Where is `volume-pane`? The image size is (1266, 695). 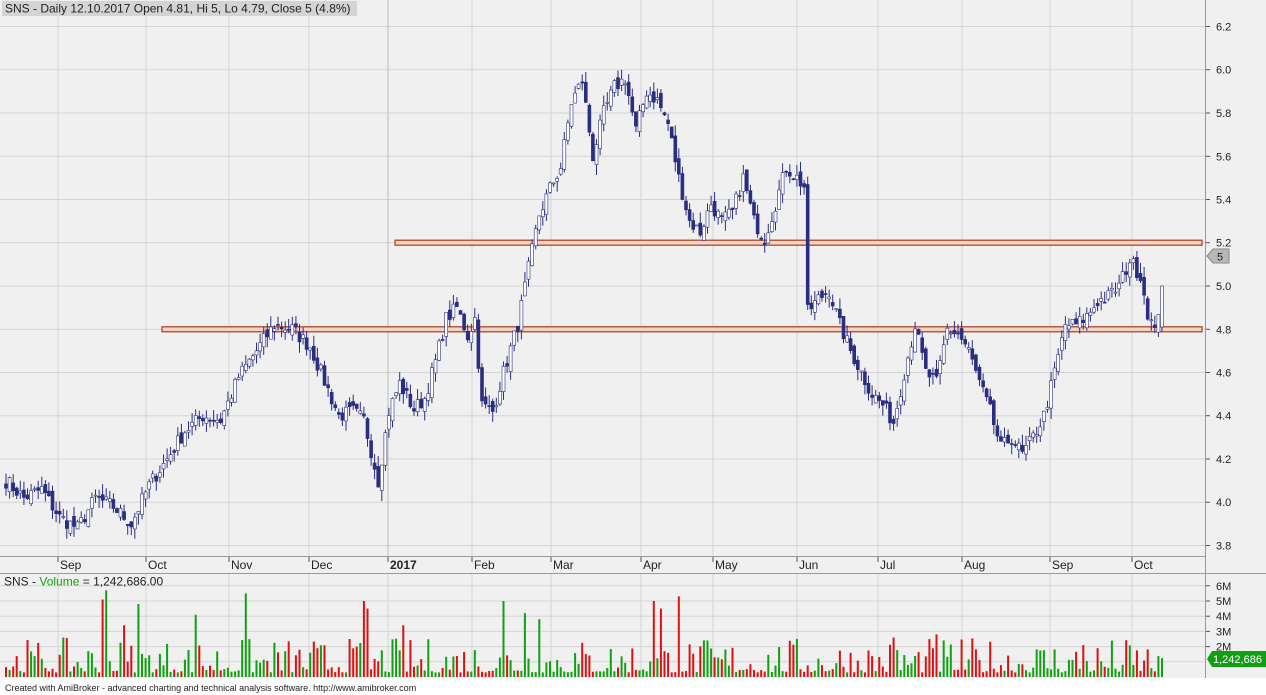 volume-pane is located at coordinates (602, 626).